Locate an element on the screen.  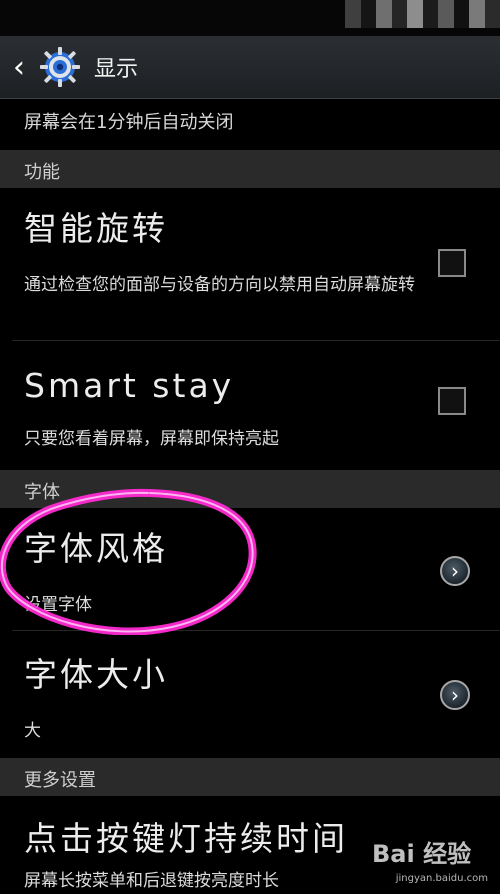
watermark-main: Bai 经验 is located at coordinates (422, 854).